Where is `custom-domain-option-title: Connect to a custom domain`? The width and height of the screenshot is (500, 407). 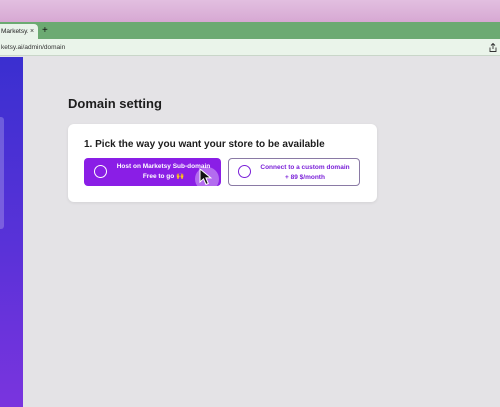
custom-domain-option-title: Connect to a custom domain is located at coordinates (305, 167).